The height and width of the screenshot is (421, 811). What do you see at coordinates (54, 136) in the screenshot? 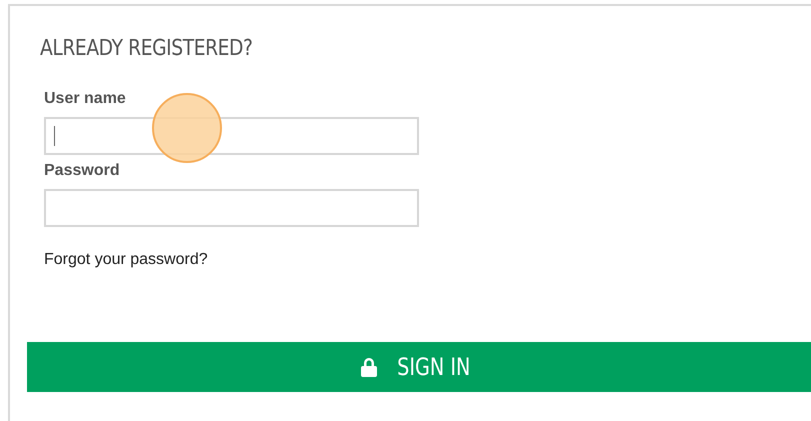
I see `text-caret` at bounding box center [54, 136].